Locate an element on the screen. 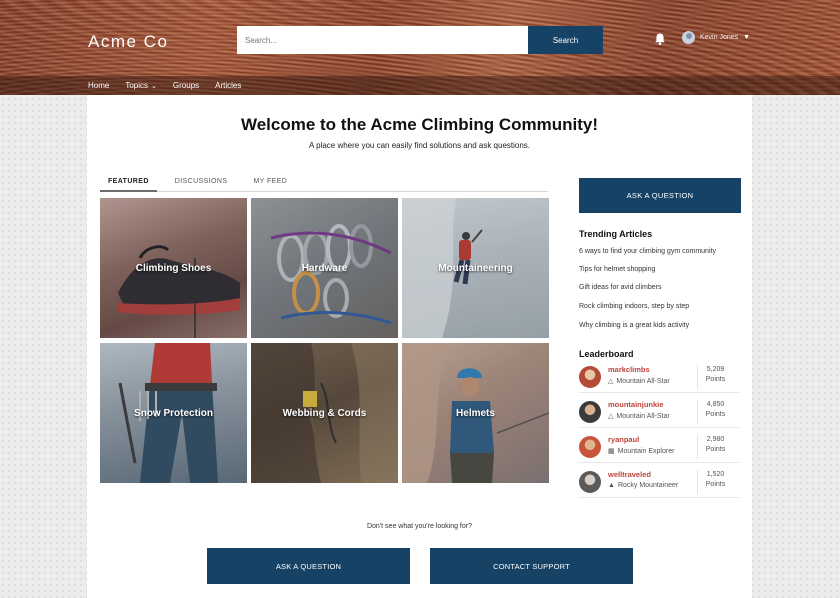 This screenshot has height=598, width=840. search-input is located at coordinates (383, 40).